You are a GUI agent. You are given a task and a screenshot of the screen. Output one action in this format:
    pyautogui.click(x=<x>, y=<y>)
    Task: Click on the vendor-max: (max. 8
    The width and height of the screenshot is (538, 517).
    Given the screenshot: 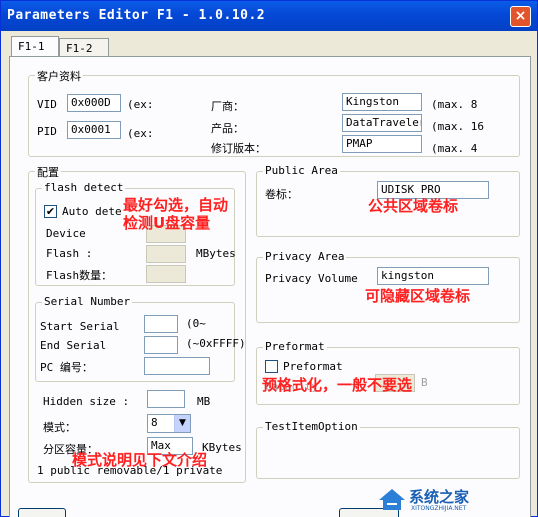 What is the action you would take?
    pyautogui.click(x=454, y=104)
    